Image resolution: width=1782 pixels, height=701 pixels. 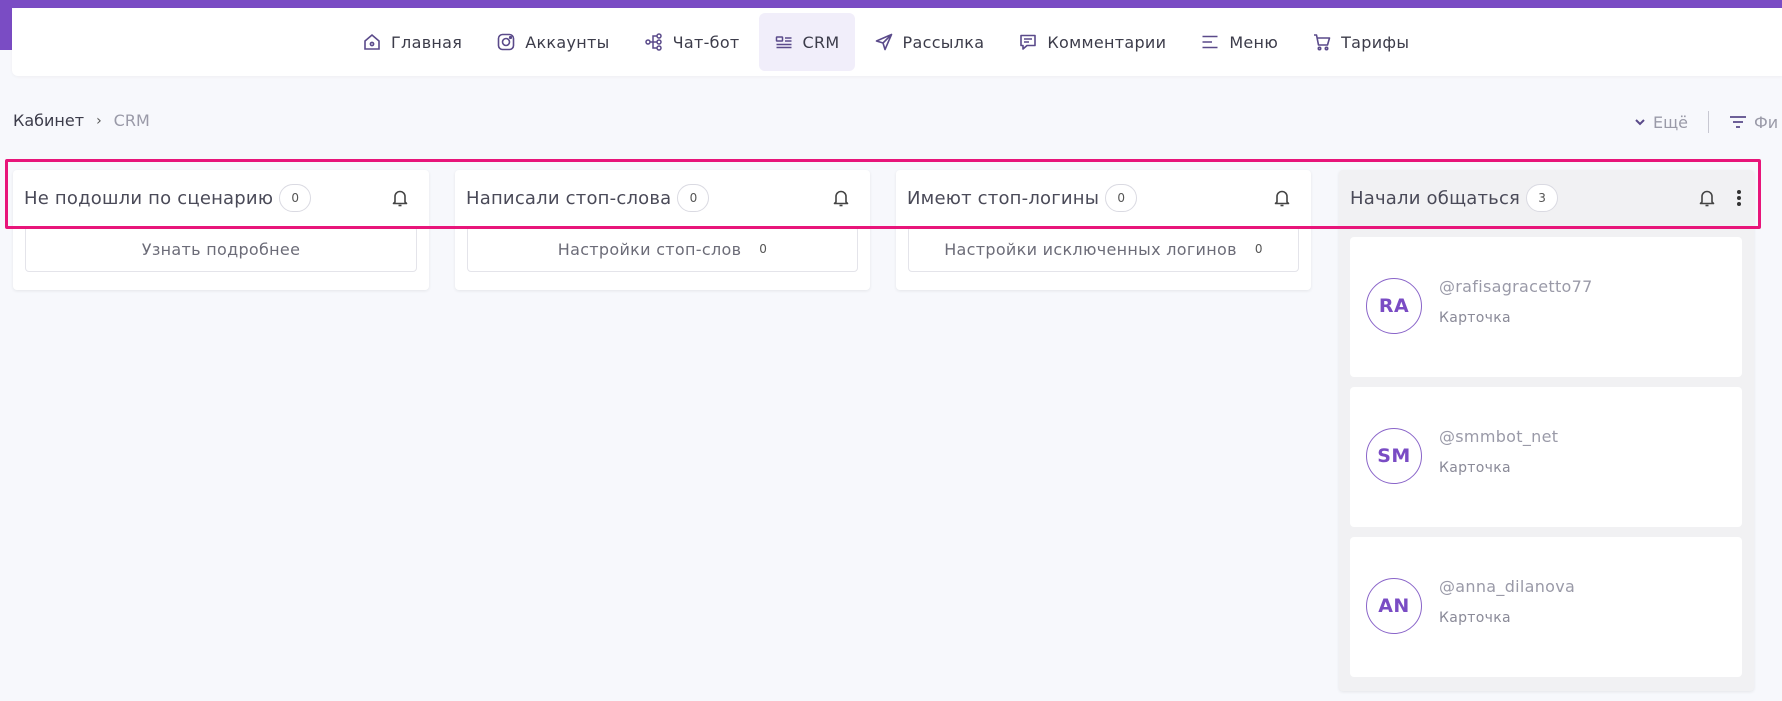 I want to click on left-accent-bar, so click(x=6, y=25).